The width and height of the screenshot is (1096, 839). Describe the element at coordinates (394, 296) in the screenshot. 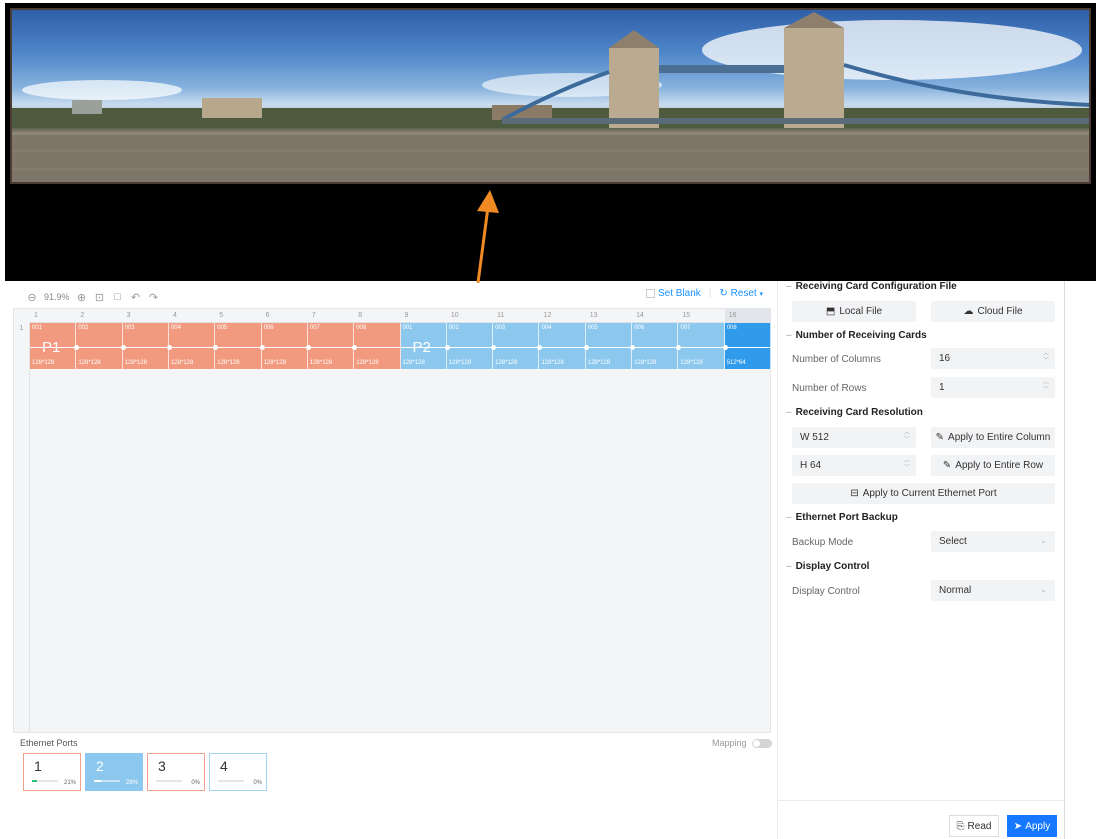

I see `canvas-toolbar: ⊖ 91.9% ⊕ ⊡ □ ↶ ↷ Set Blank | ↻ Reset ▾` at that location.